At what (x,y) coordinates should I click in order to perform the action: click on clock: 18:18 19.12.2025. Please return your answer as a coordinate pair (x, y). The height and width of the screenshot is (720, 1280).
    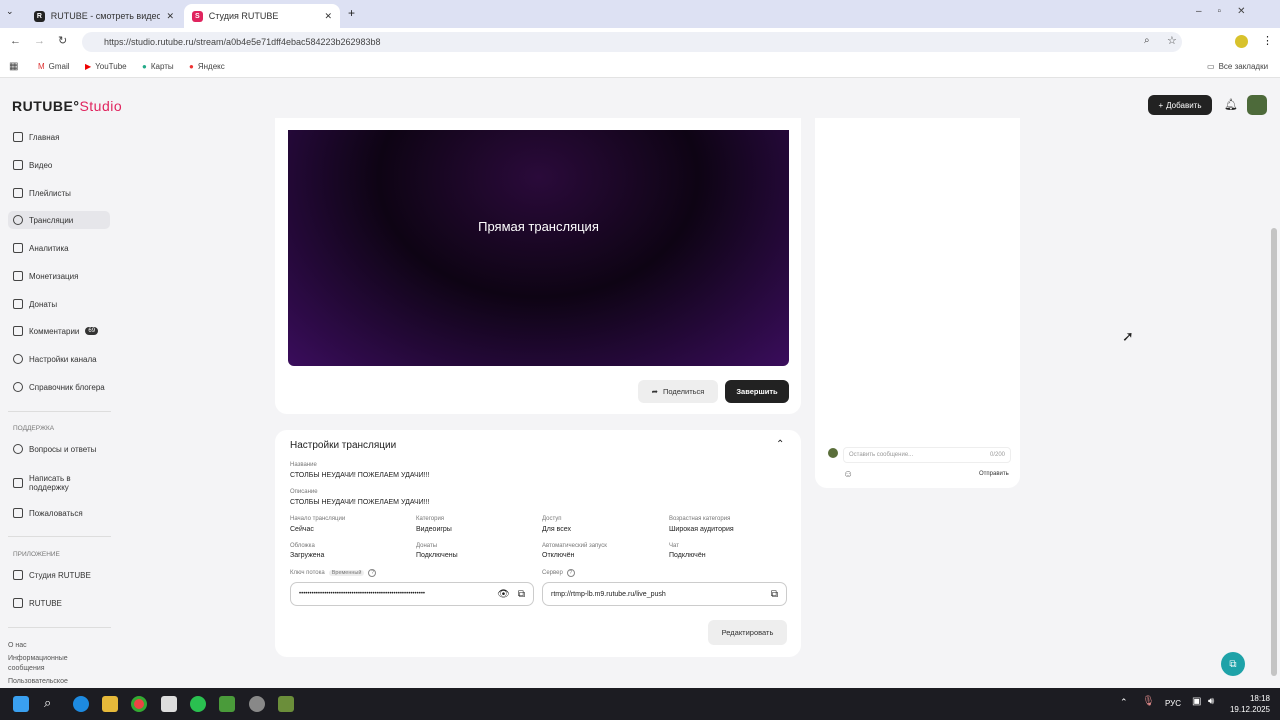
    Looking at the image, I should click on (1249, 704).